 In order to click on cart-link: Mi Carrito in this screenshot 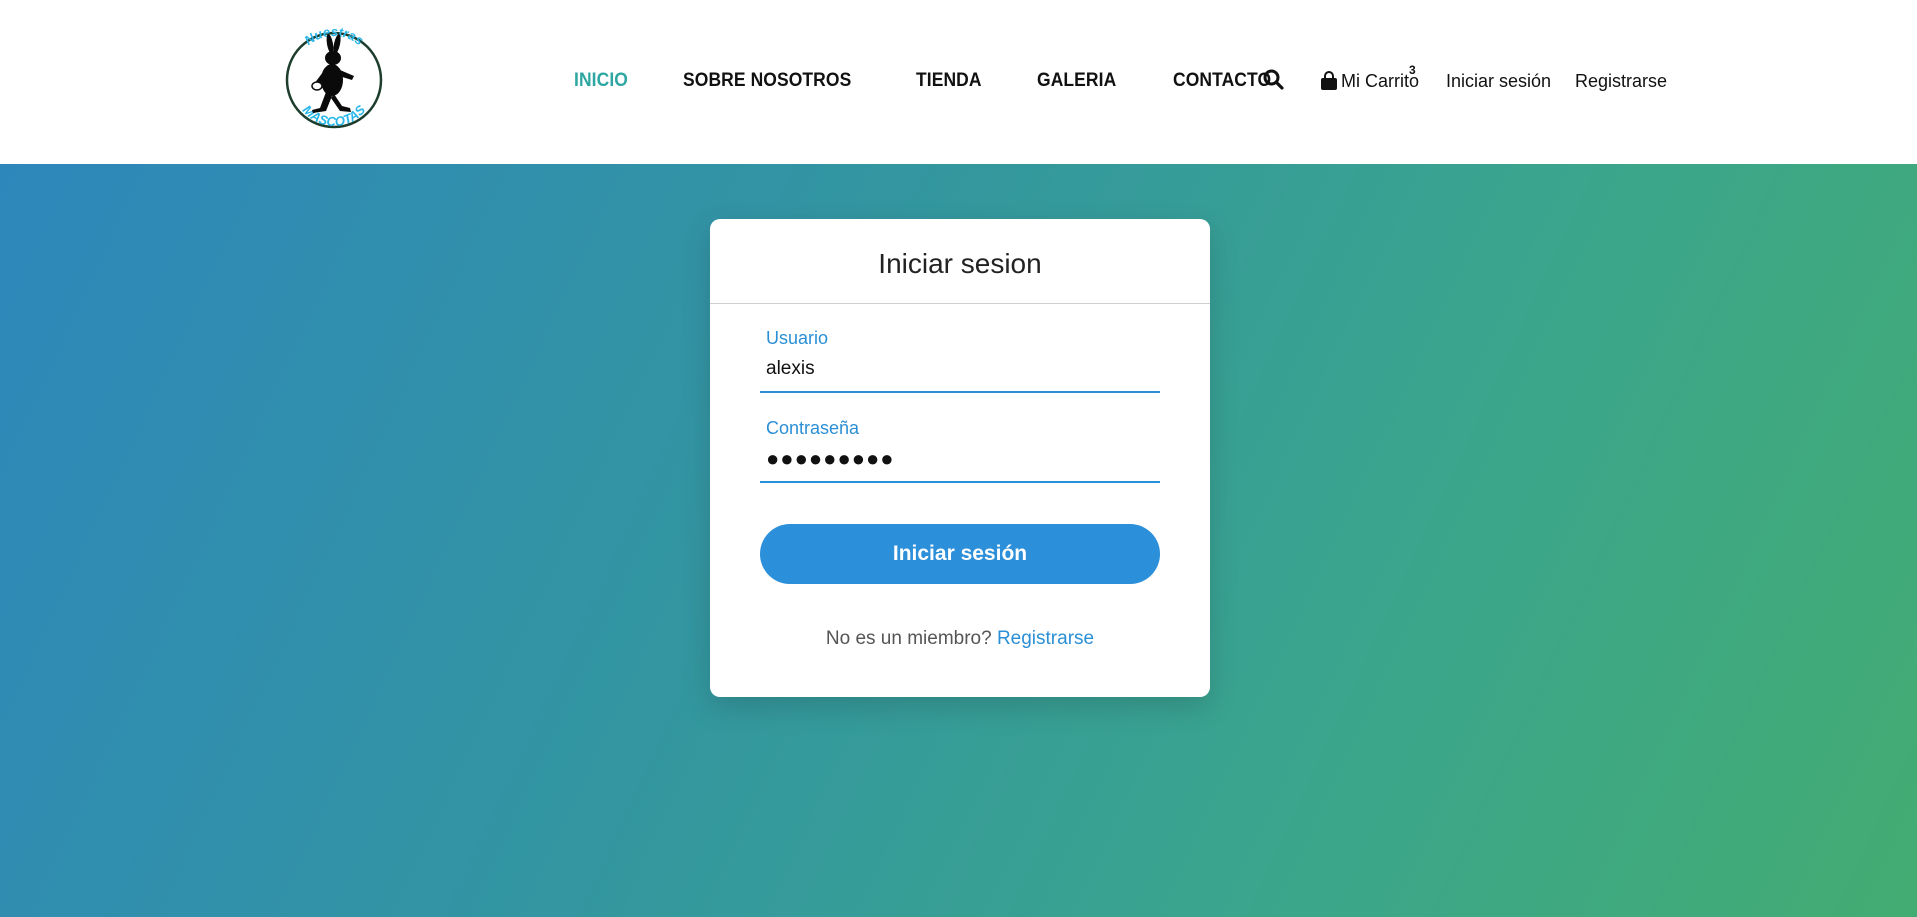, I will do `click(1369, 81)`.